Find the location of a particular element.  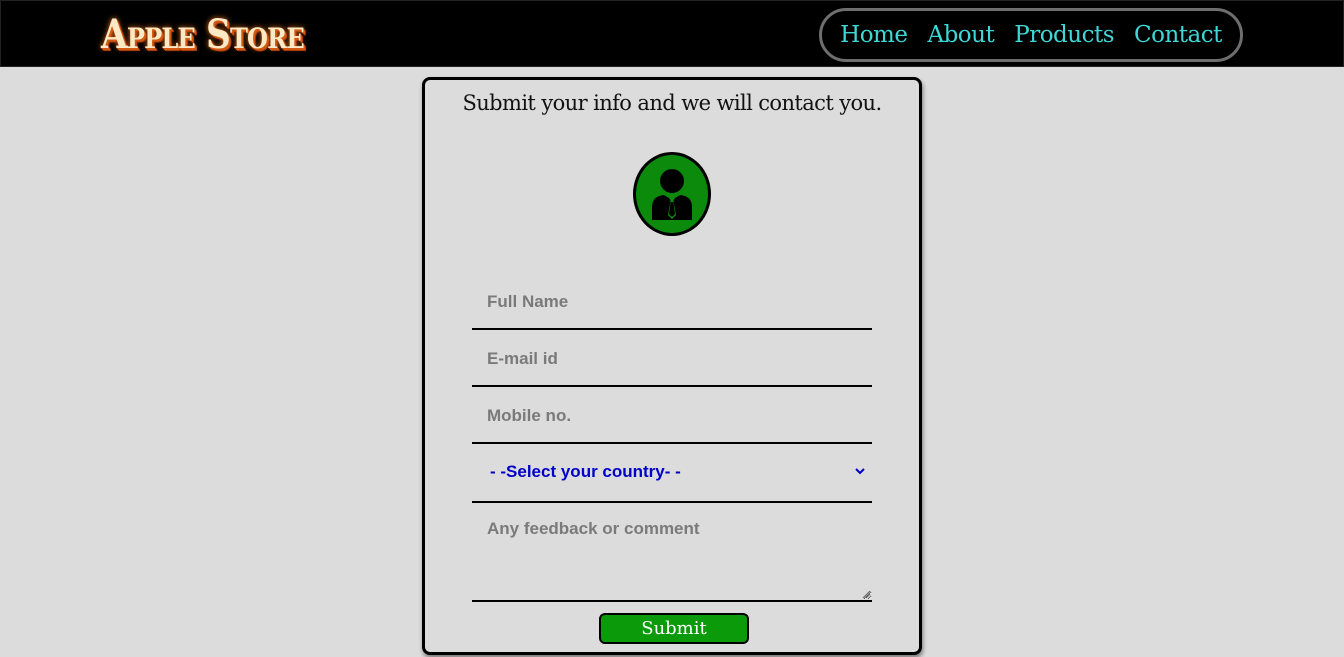

resize-handle-icon is located at coordinates (866, 594).